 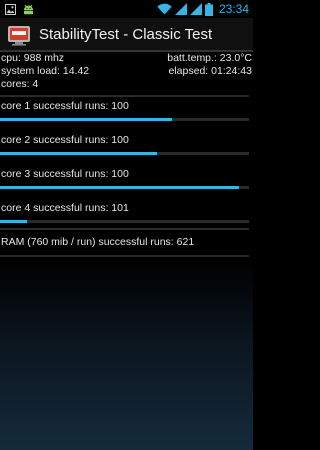 I want to click on android-icon, so click(x=28, y=9).